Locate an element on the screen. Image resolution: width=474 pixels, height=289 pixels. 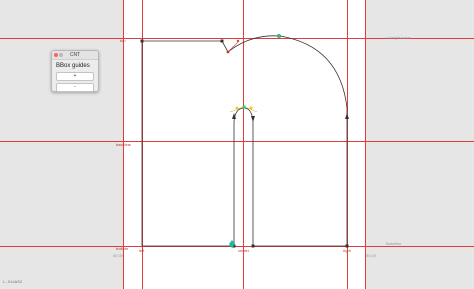
remove-guides-button: - is located at coordinates (75, 87).